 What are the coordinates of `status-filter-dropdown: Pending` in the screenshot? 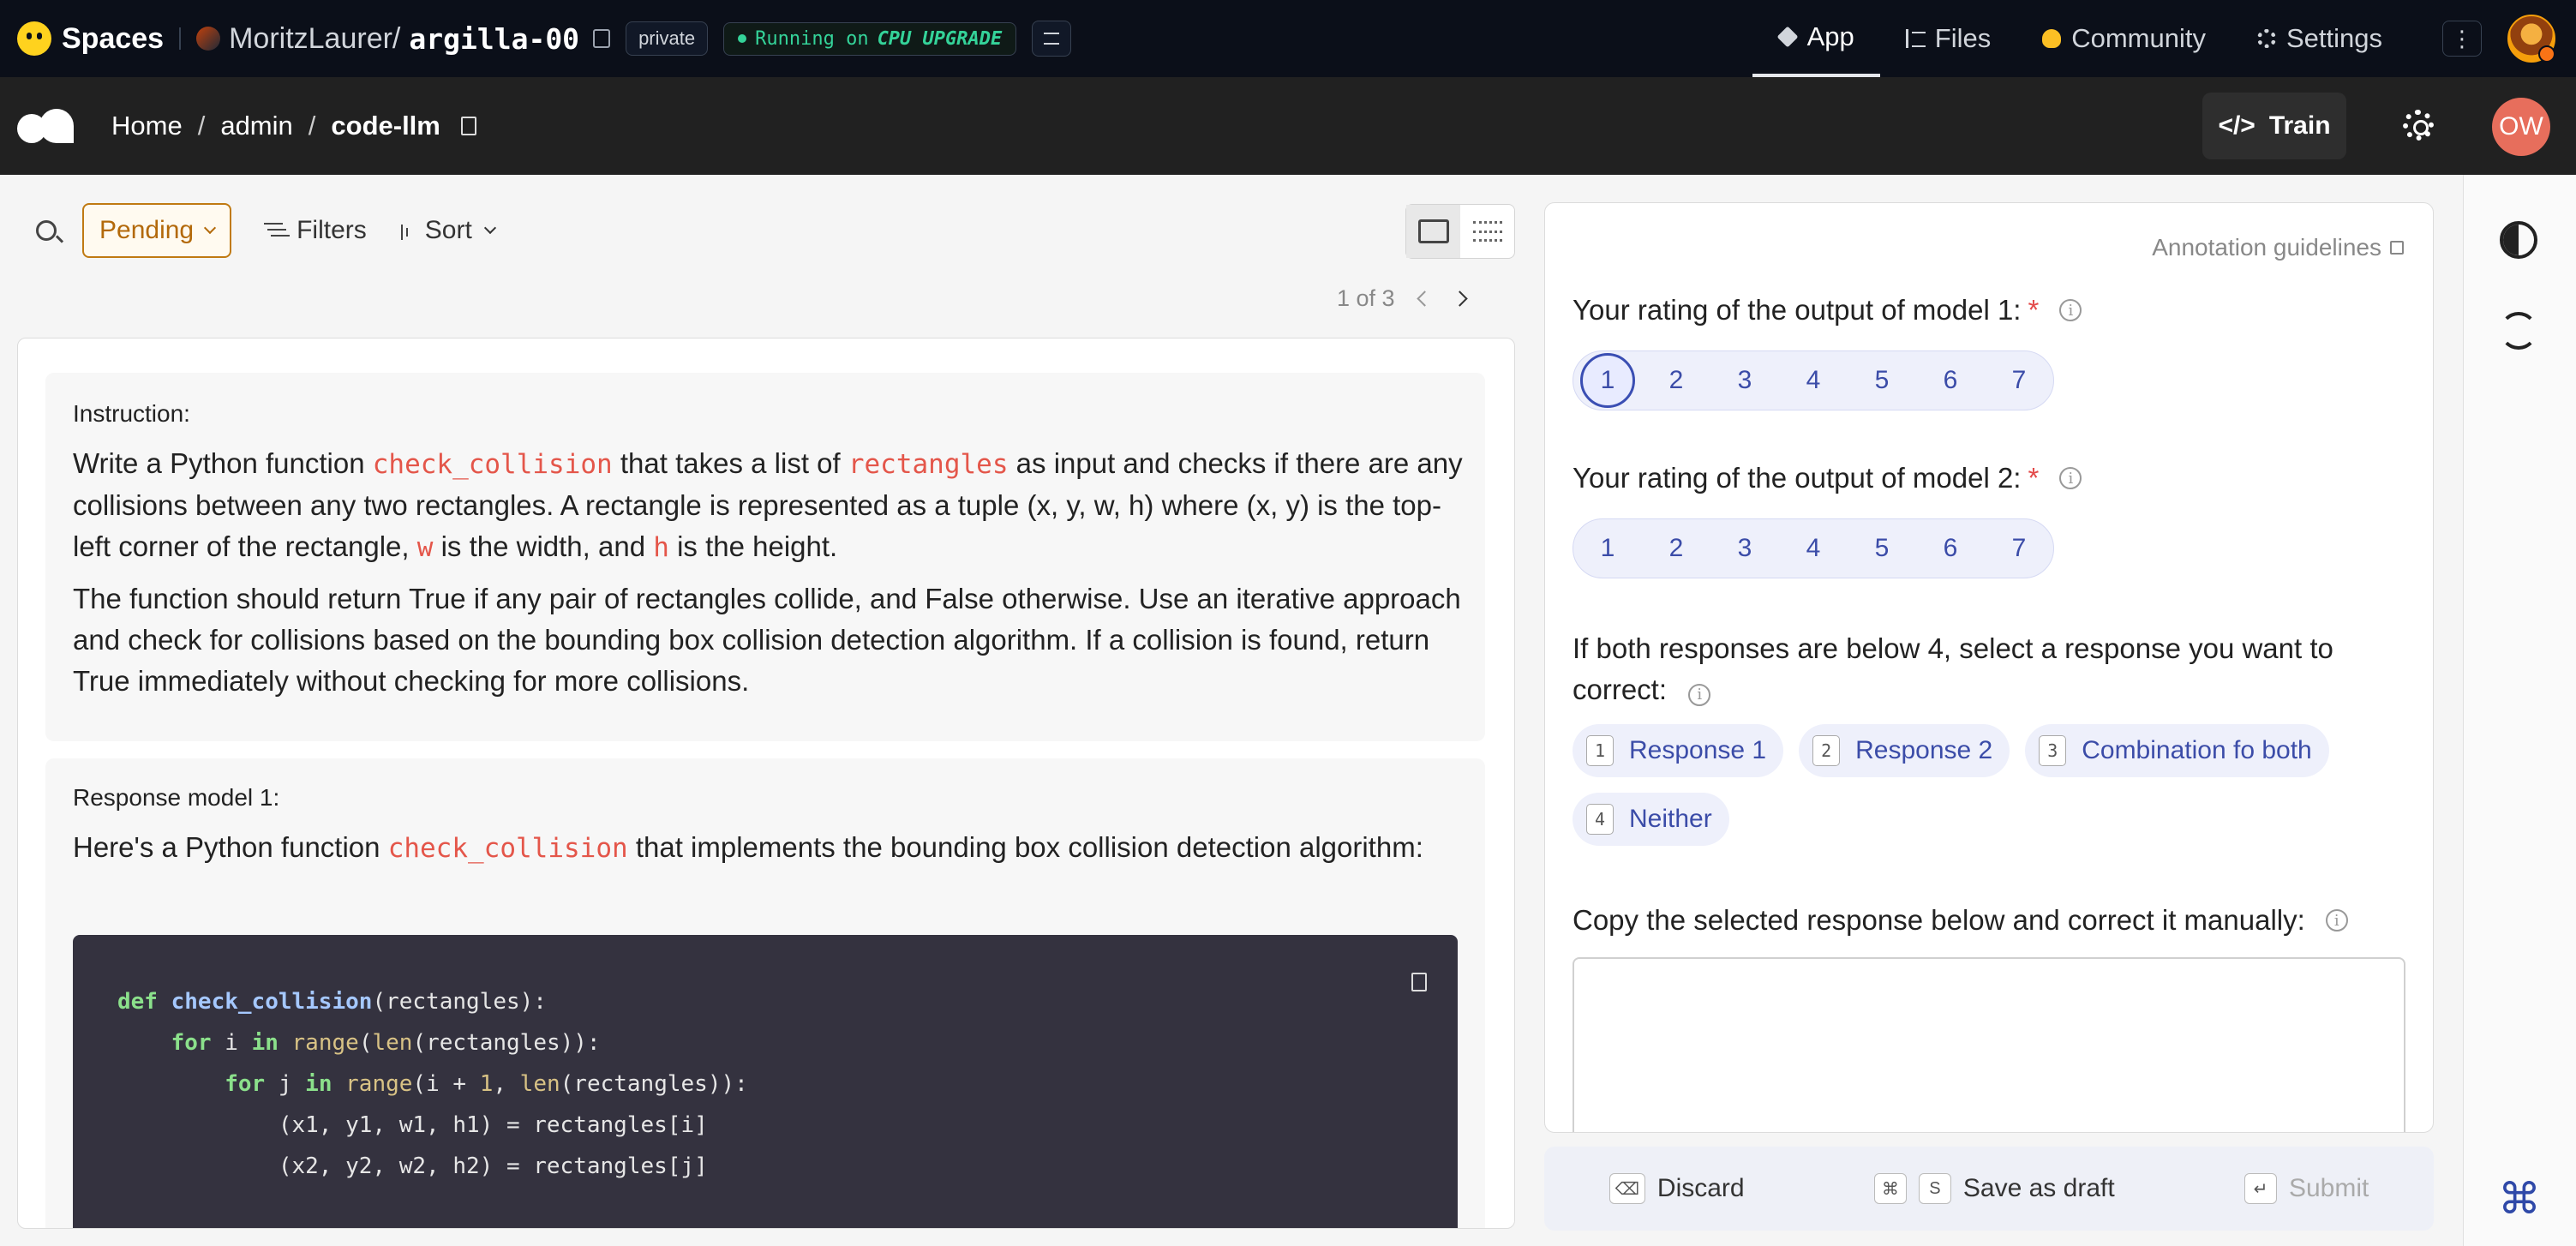 It's located at (157, 230).